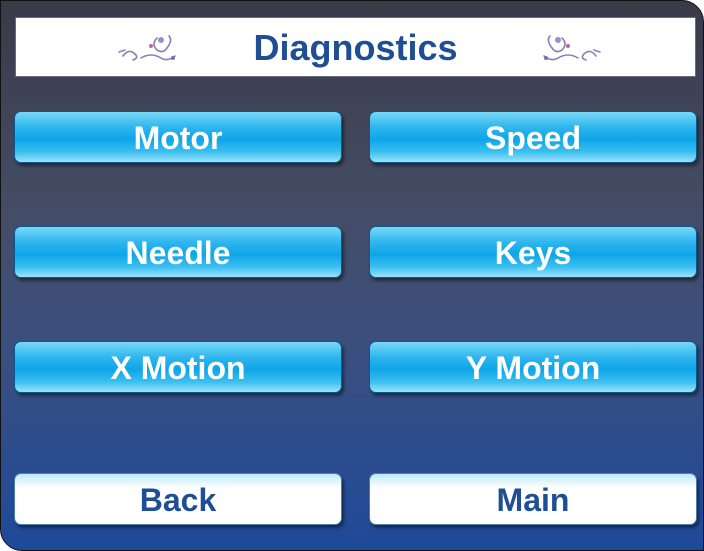 The image size is (704, 551). Describe the element at coordinates (355, 47) in the screenshot. I see `title-bar: Diagnostics` at that location.